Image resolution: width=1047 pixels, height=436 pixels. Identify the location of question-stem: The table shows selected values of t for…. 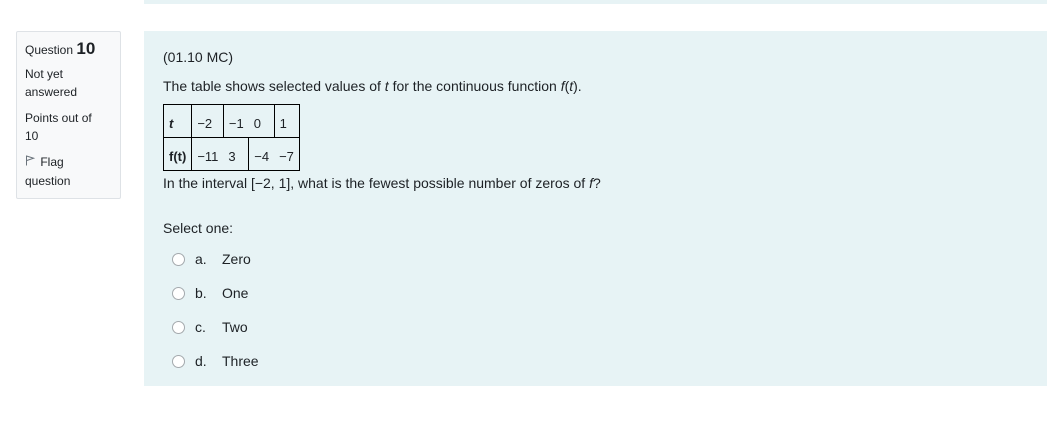
(595, 86).